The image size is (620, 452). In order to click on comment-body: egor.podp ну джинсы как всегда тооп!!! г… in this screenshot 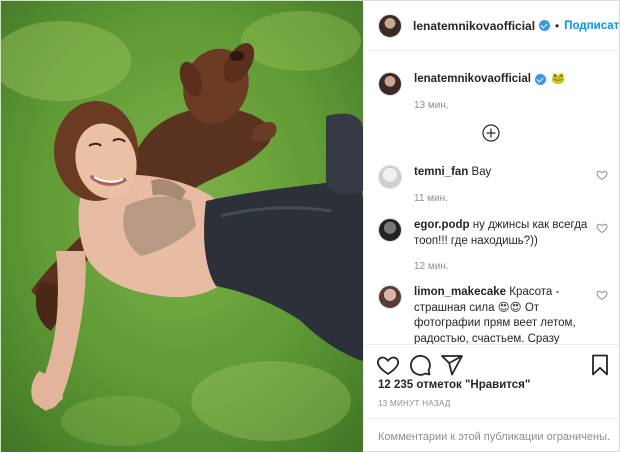, I will do `click(504, 246)`.